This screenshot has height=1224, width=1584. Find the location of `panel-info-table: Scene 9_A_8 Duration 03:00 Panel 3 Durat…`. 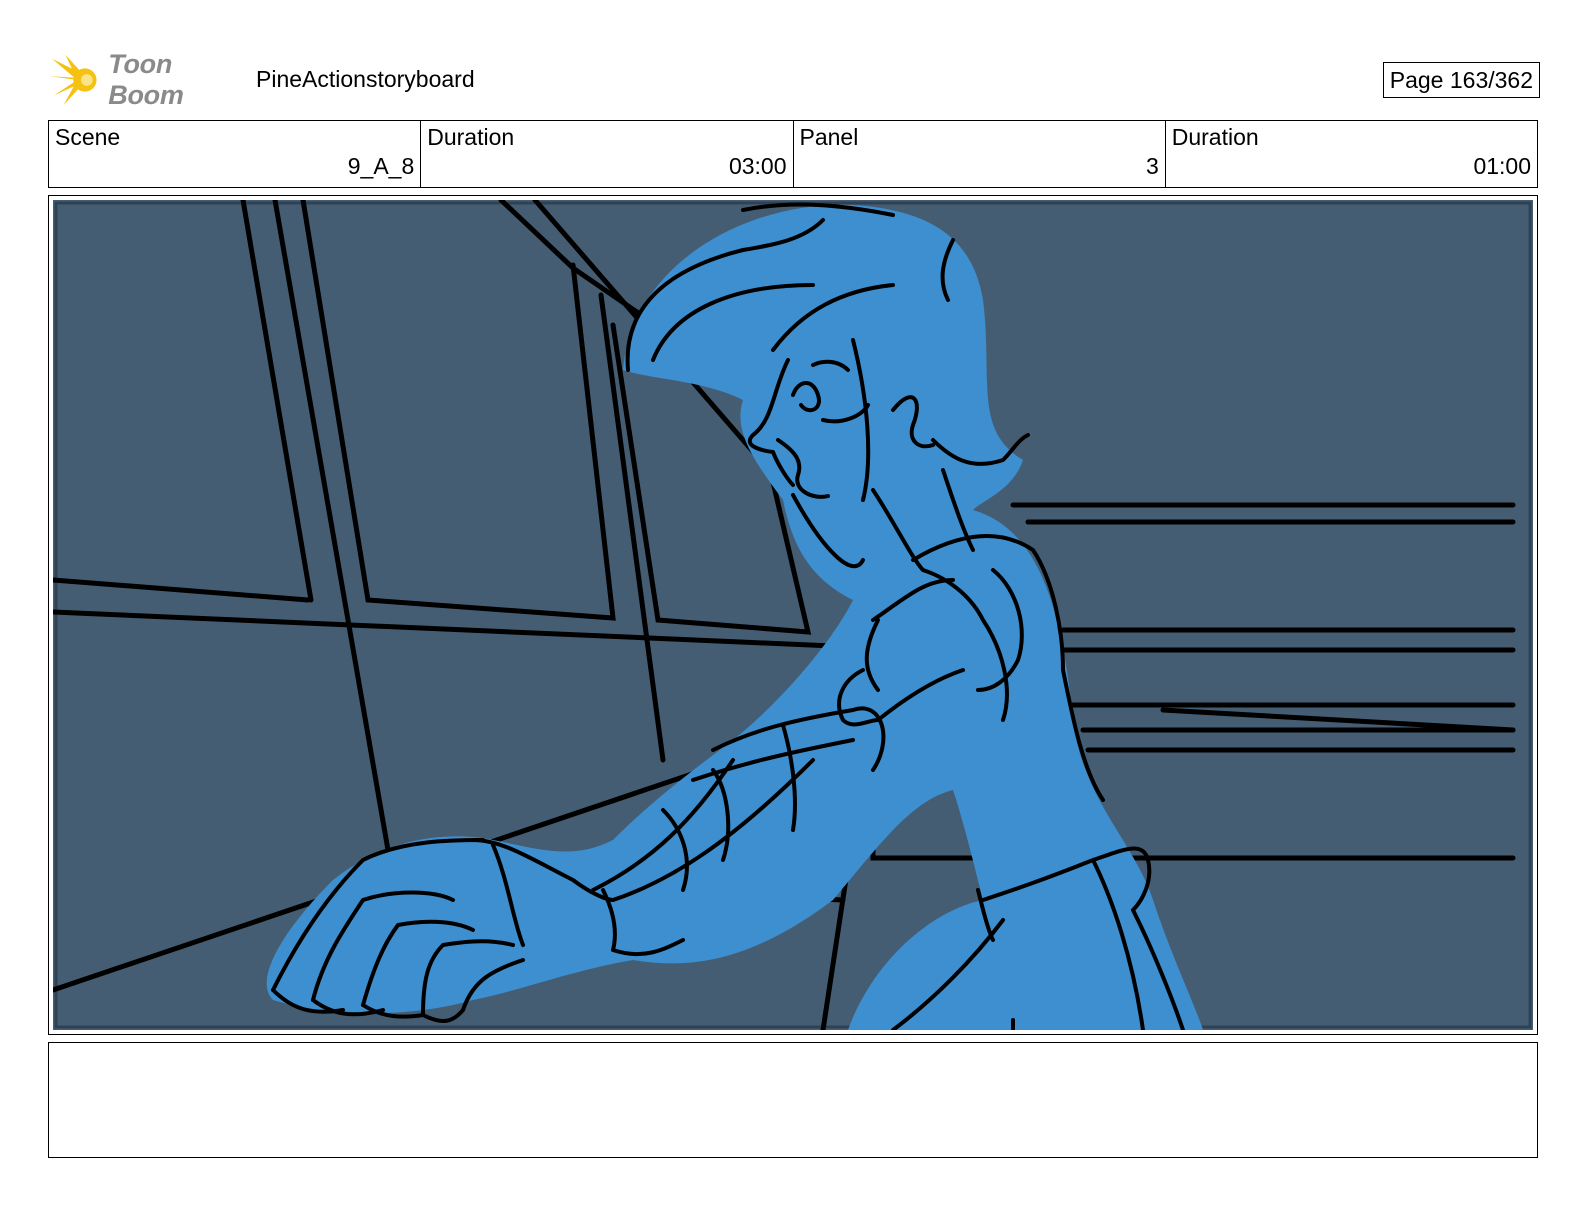

panel-info-table: Scene 9_A_8 Duration 03:00 Panel 3 Durat… is located at coordinates (793, 154).